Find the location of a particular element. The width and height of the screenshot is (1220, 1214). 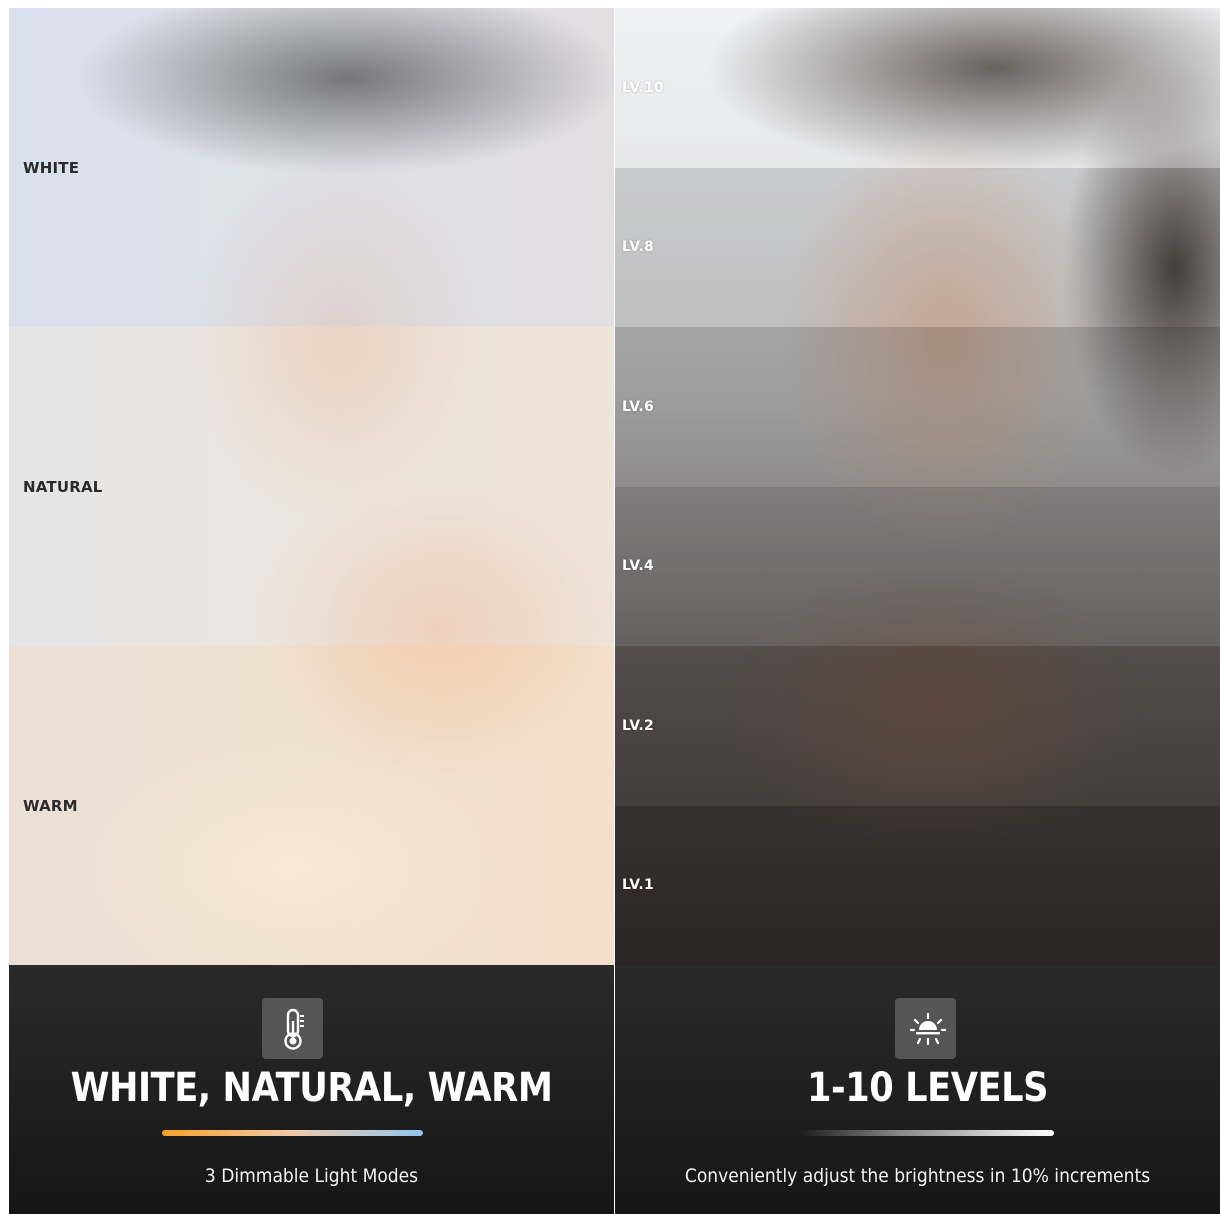

band-label-lv6: LV.6 is located at coordinates (638, 406).